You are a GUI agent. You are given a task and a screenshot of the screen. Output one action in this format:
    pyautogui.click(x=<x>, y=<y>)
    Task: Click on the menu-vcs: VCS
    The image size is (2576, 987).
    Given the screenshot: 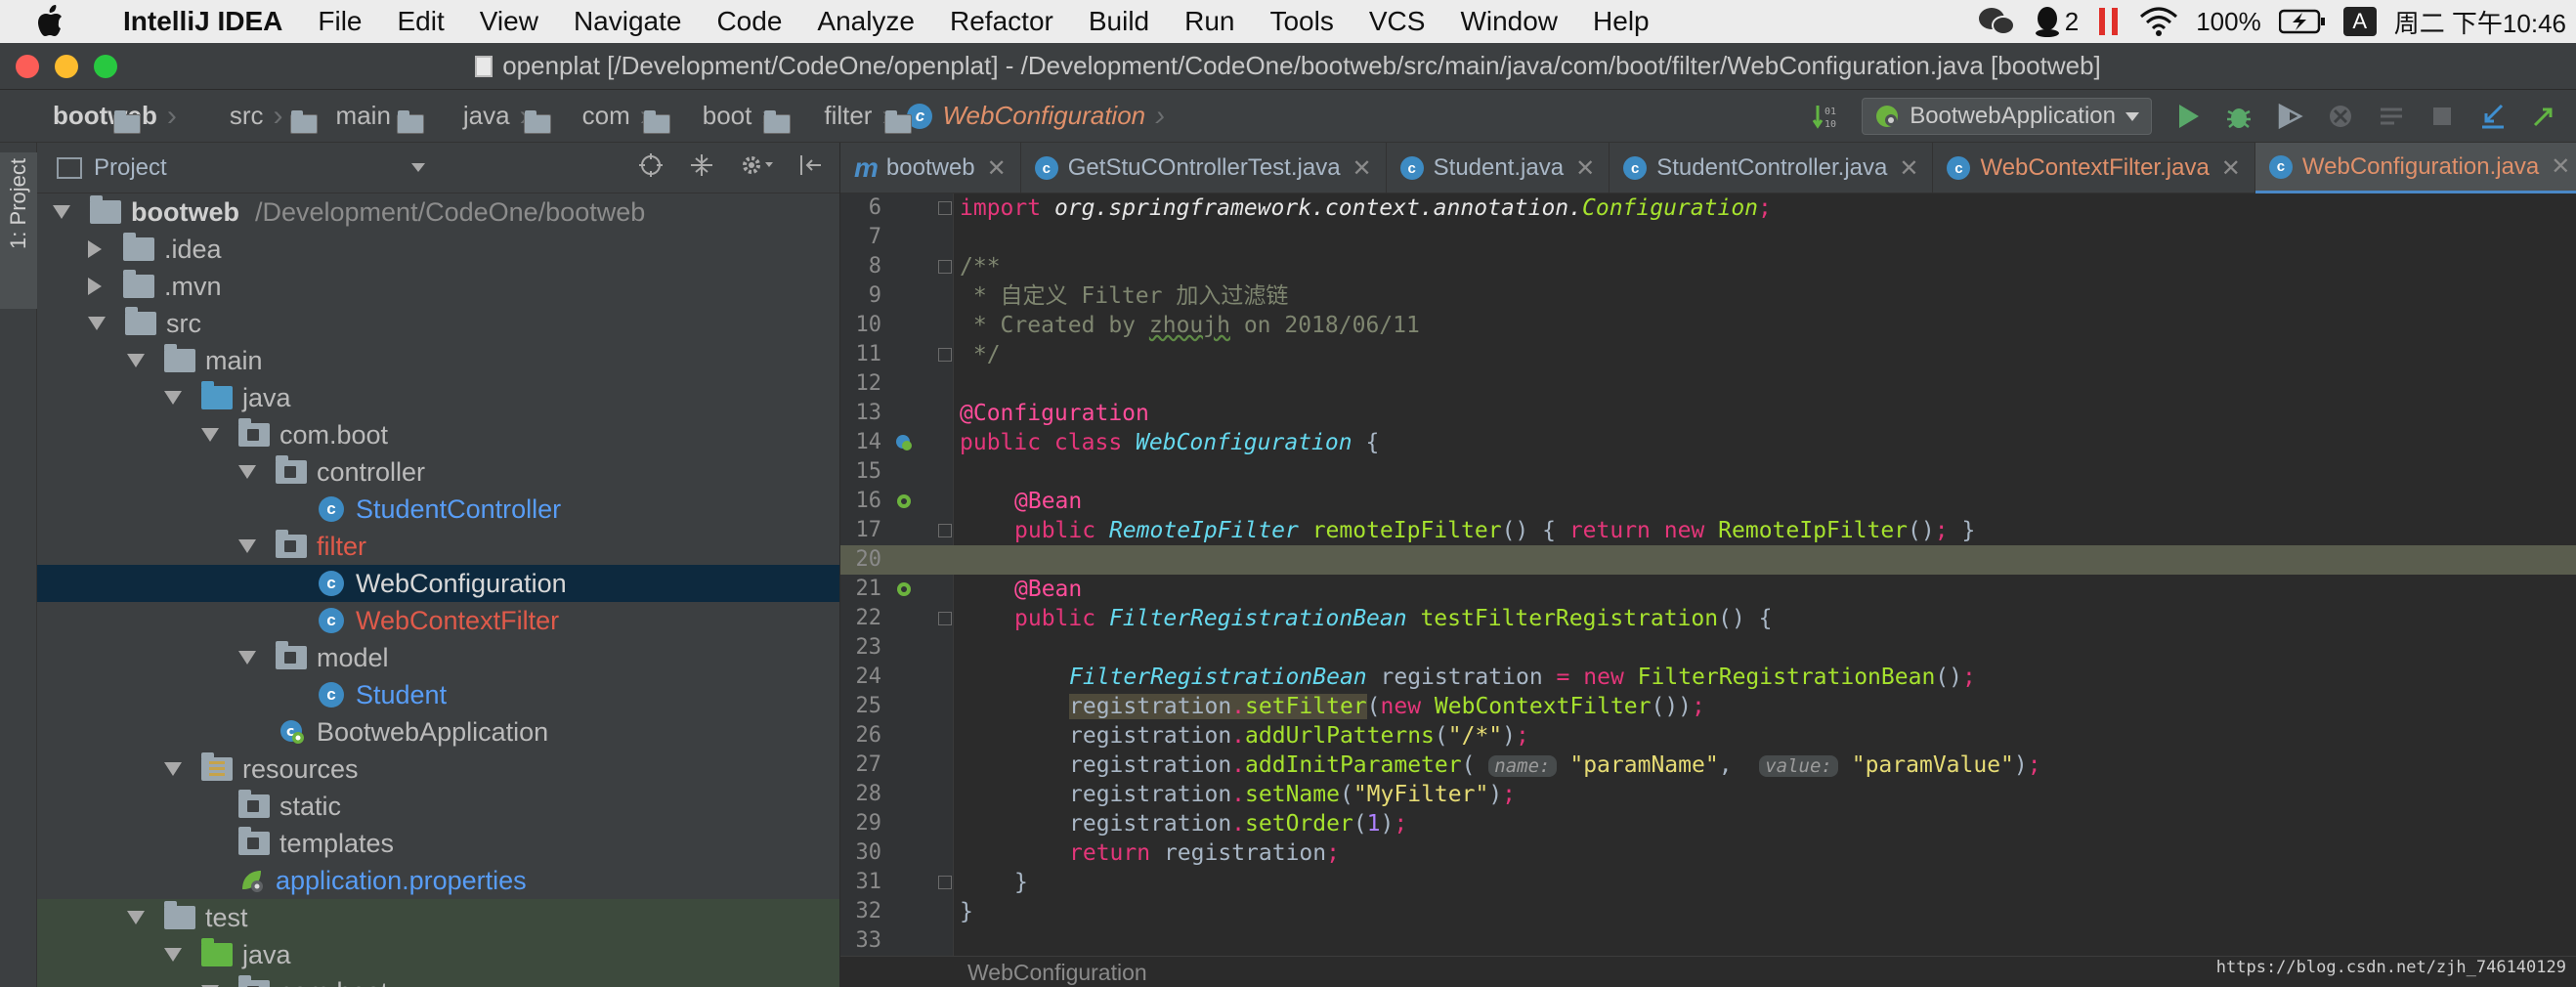 What is the action you would take?
    pyautogui.click(x=1397, y=21)
    